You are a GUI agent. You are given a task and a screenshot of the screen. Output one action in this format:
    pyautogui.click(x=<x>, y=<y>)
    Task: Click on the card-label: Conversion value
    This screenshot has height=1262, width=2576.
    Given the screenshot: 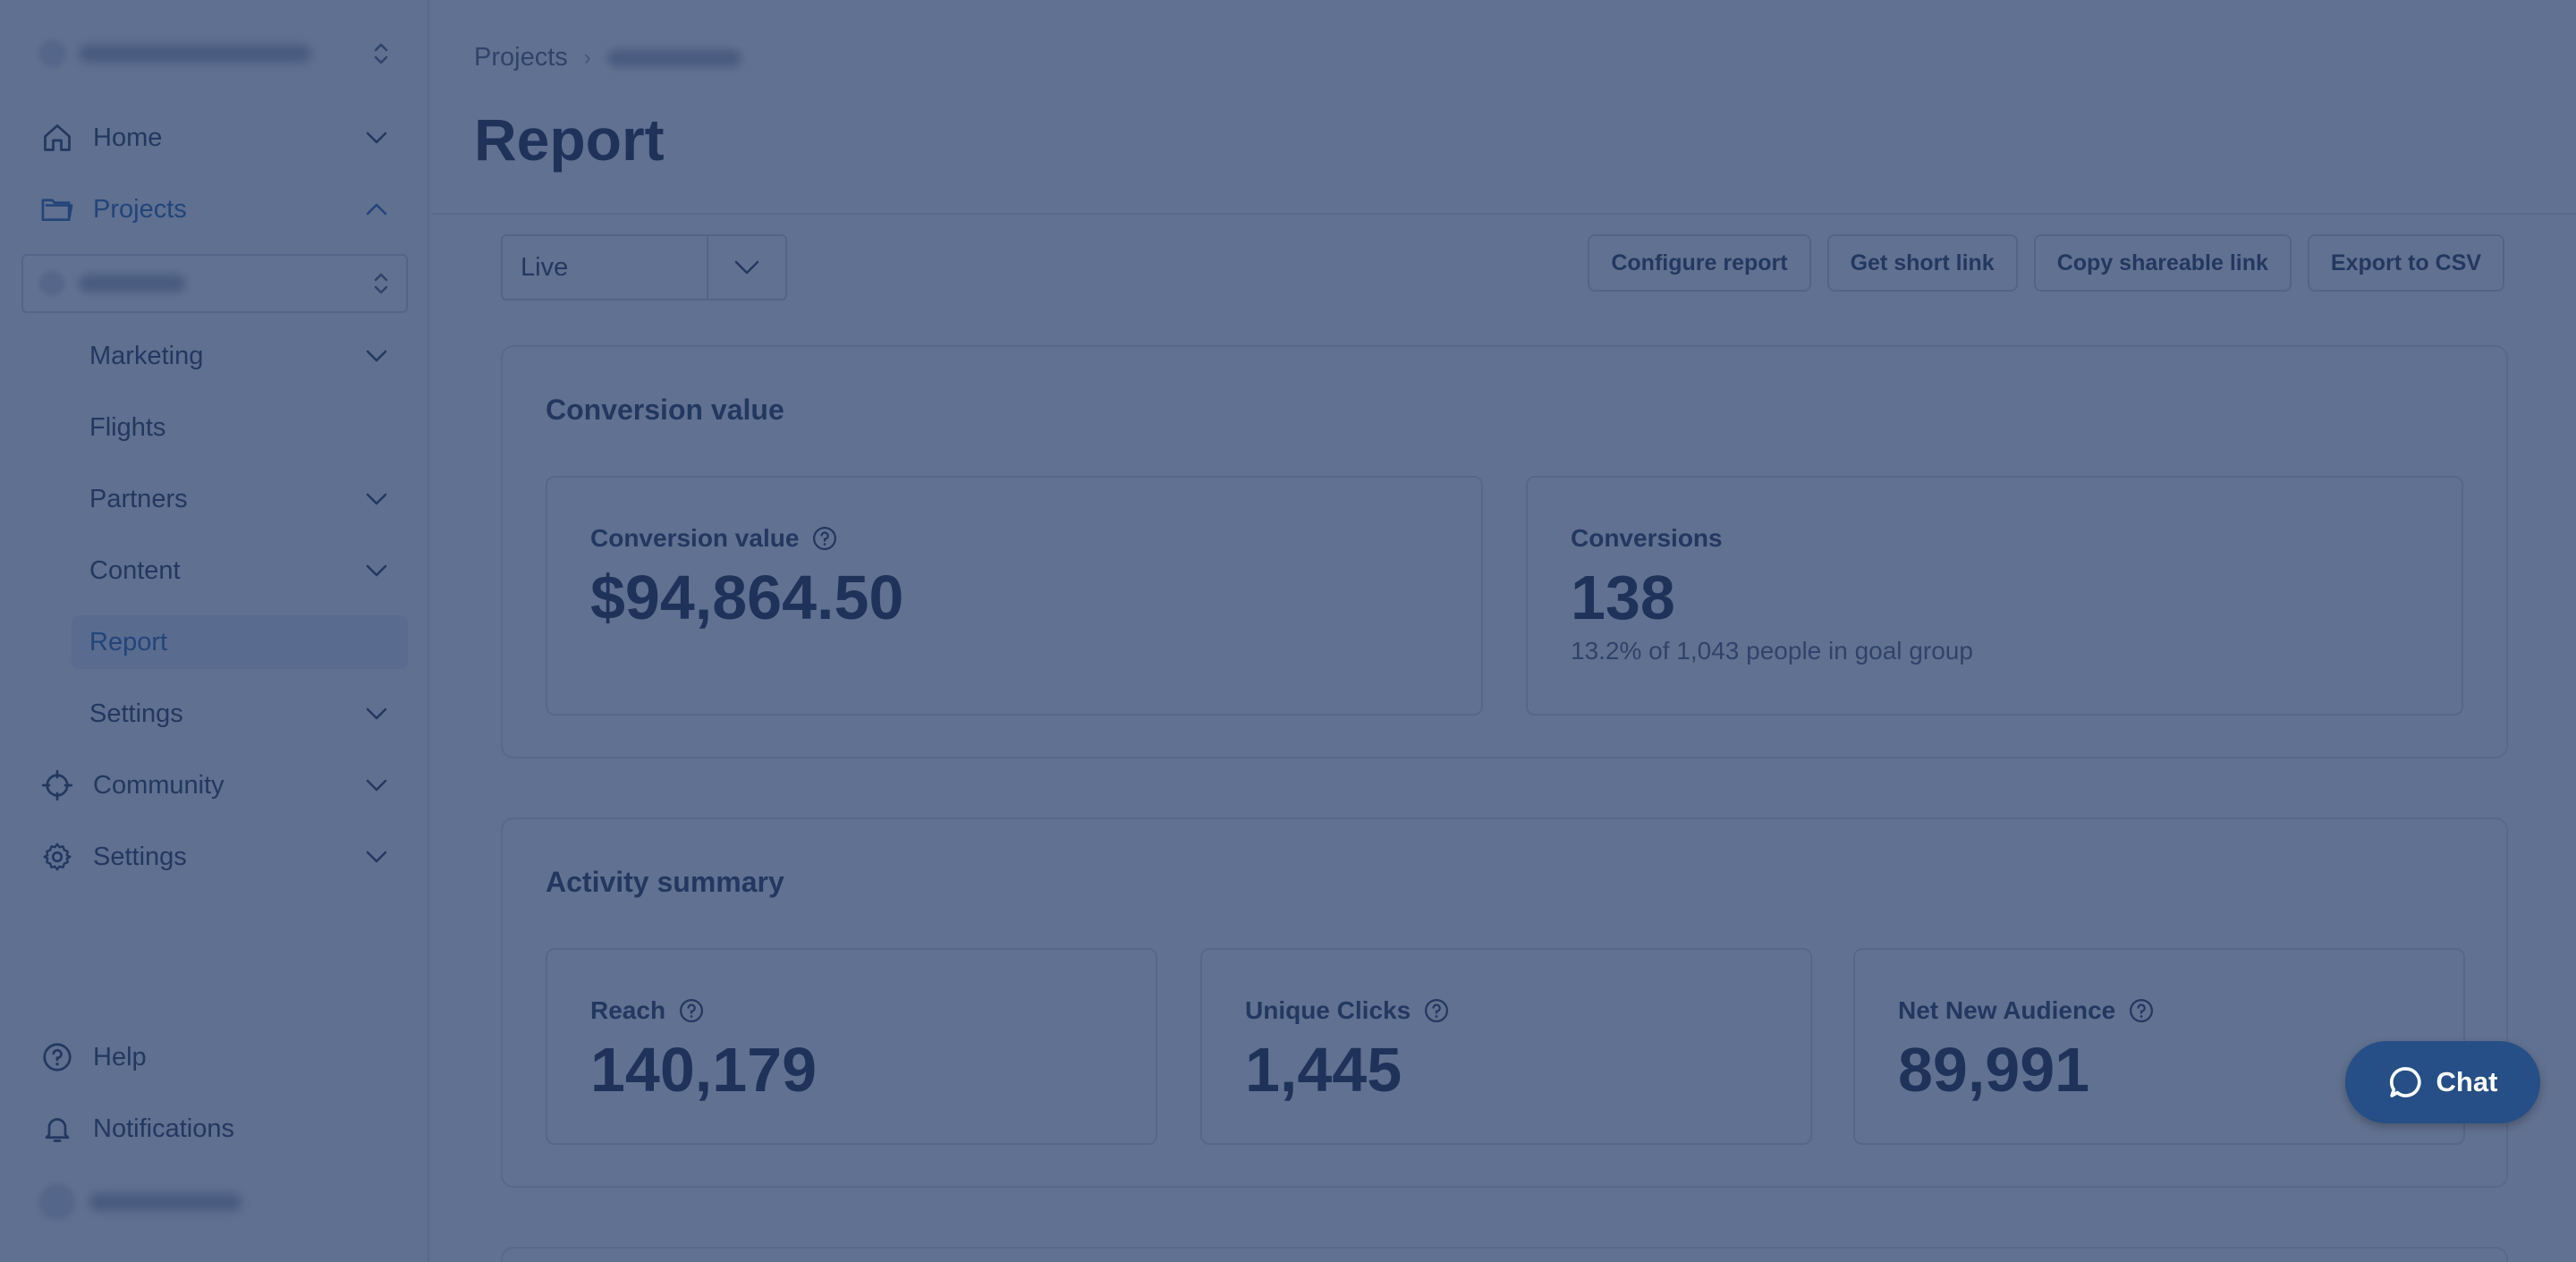 What is the action you would take?
    pyautogui.click(x=714, y=538)
    